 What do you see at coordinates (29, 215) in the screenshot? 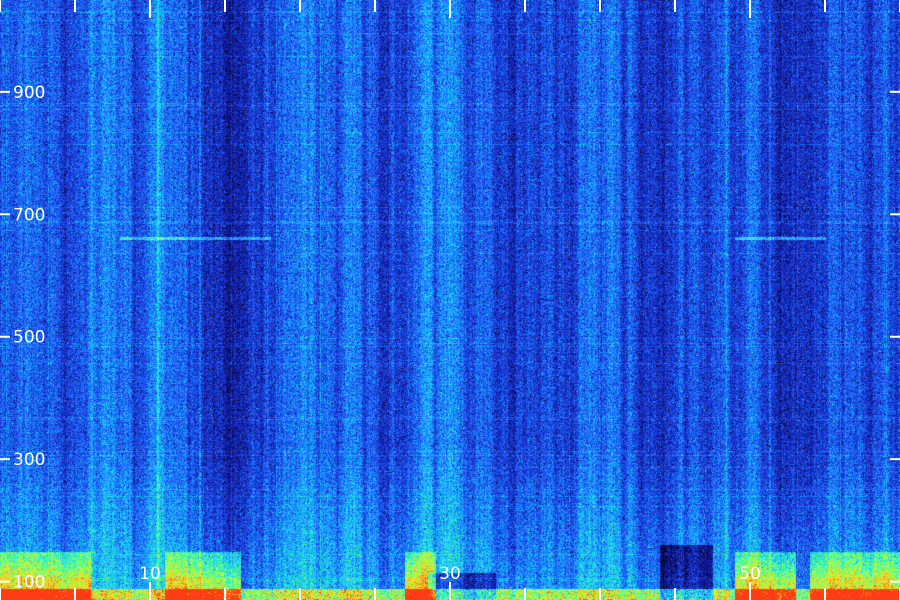
I see `y-tick-label: 700` at bounding box center [29, 215].